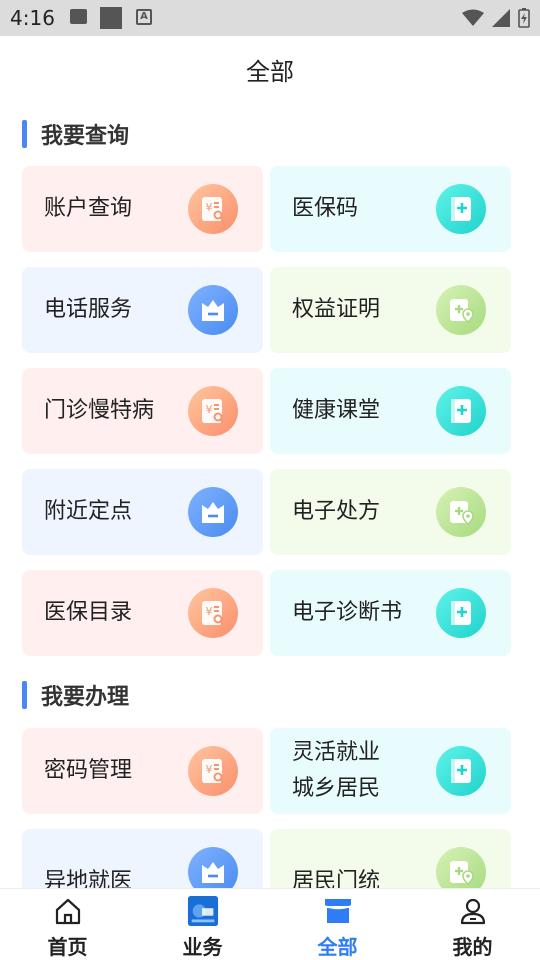 This screenshot has height=960, width=540. Describe the element at coordinates (99, 410) in the screenshot. I see `card-label: 门诊慢特病` at that location.